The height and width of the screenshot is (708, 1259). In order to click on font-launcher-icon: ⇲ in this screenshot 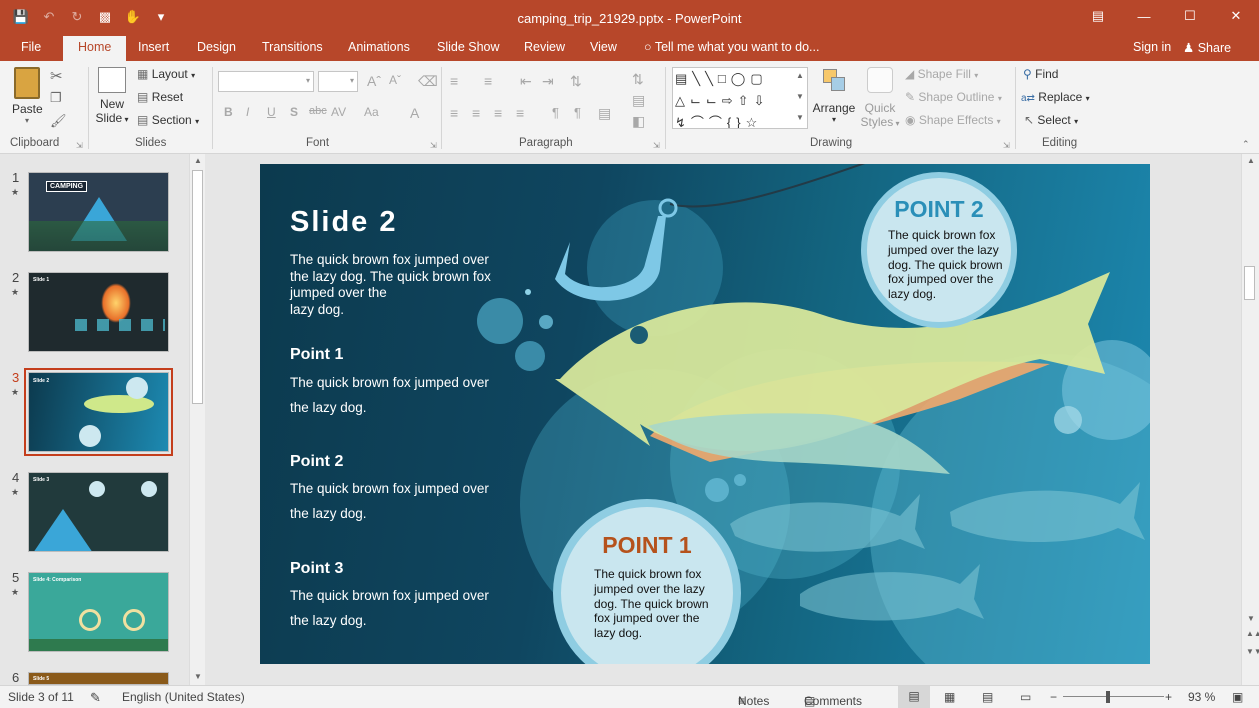, I will do `click(433, 145)`.